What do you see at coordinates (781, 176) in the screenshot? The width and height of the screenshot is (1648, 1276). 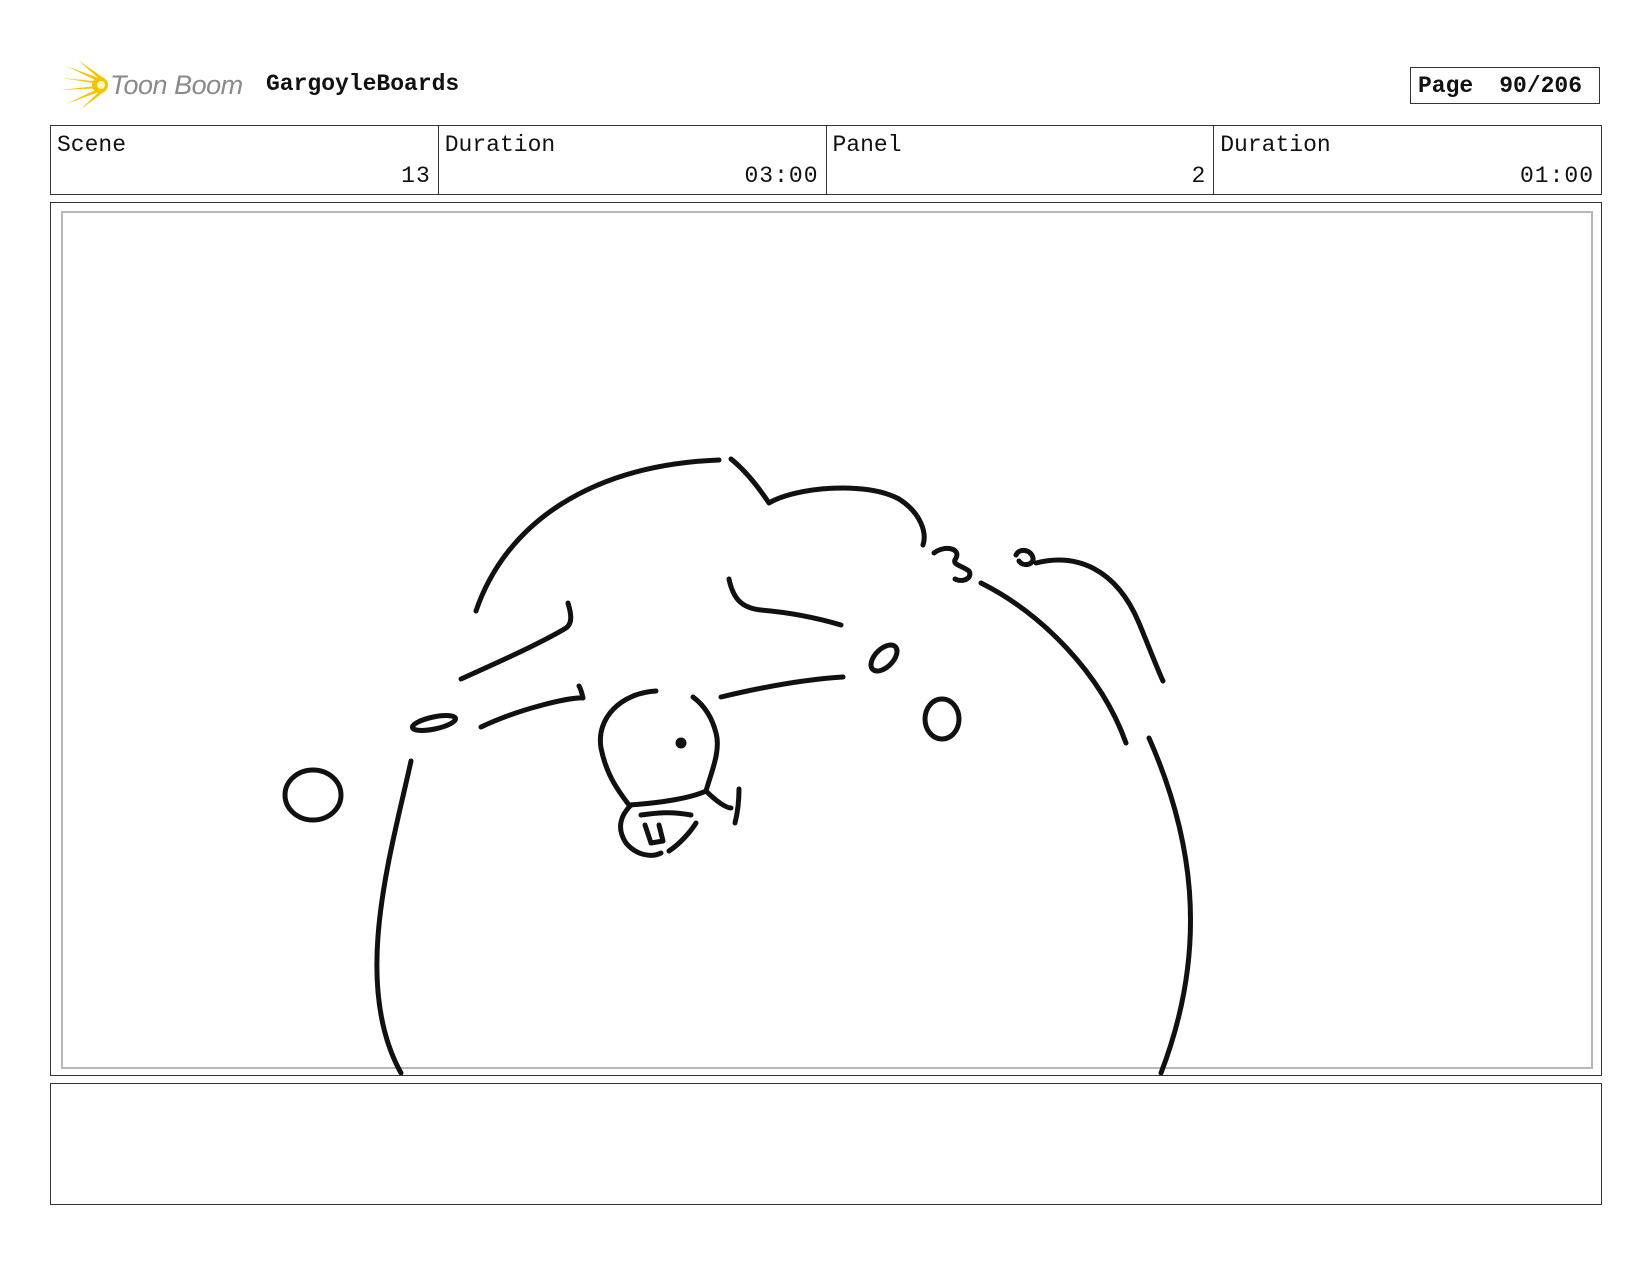 I see `scene-duration-value: 03:00` at bounding box center [781, 176].